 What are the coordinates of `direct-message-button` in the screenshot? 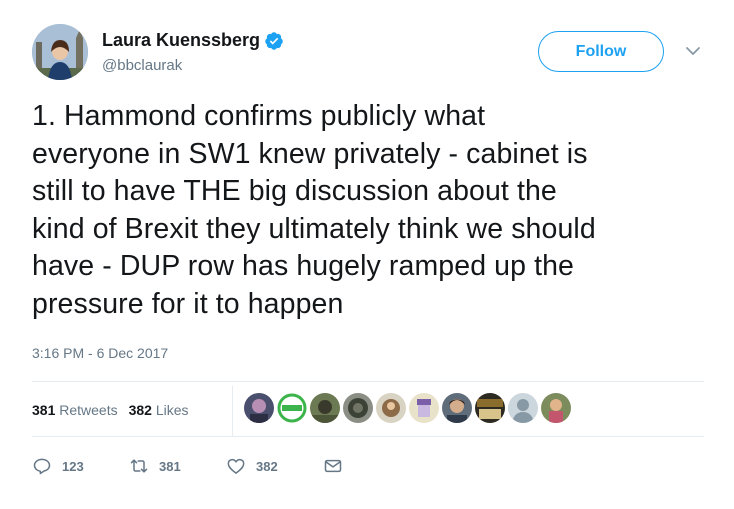 It's located at (338, 466).